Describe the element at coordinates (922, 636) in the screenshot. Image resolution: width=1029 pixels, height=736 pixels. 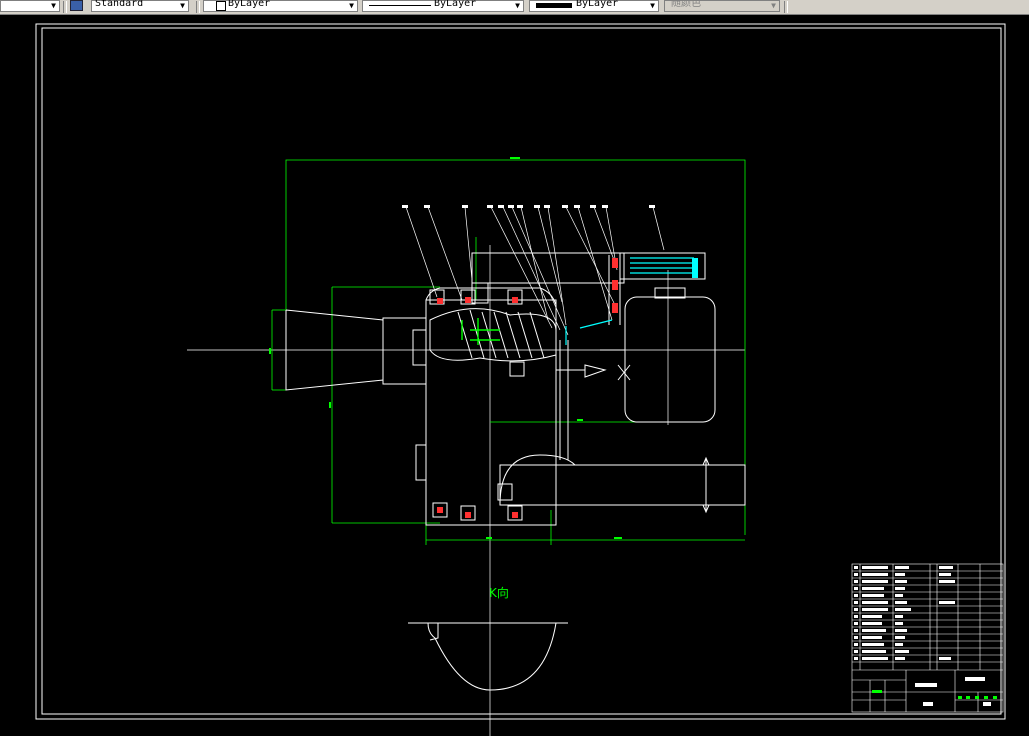
I see `title-block-text` at that location.